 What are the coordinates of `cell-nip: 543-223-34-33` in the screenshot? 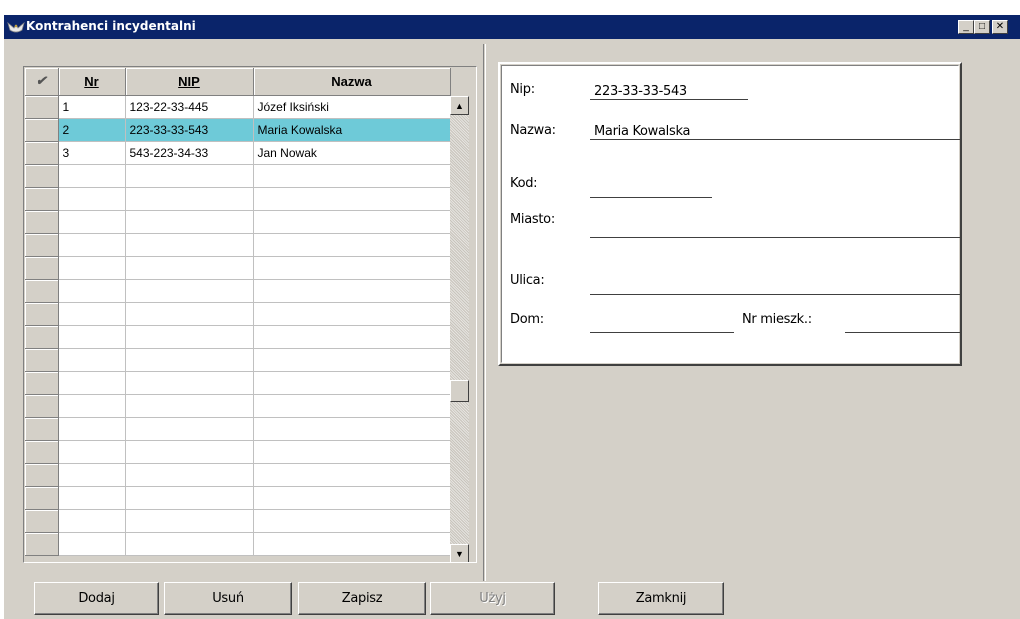 It's located at (189, 153).